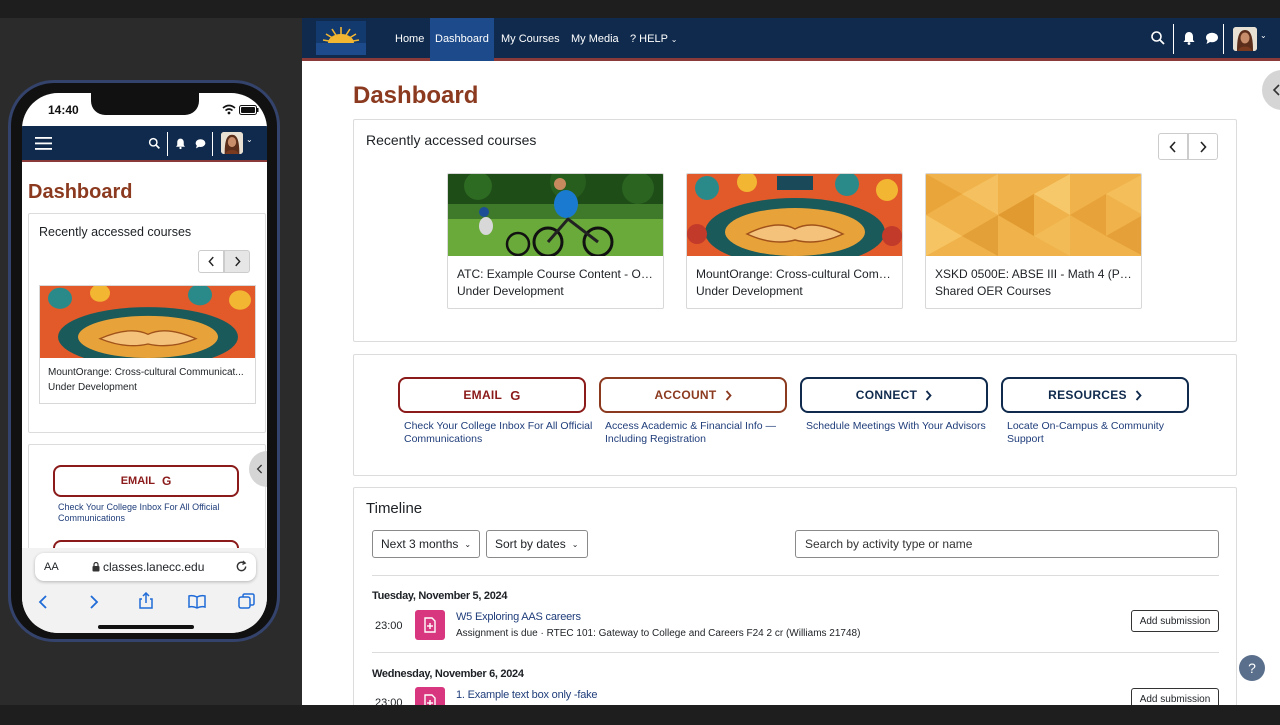 The image size is (1280, 725). I want to click on course-category: Under Development, so click(510, 291).